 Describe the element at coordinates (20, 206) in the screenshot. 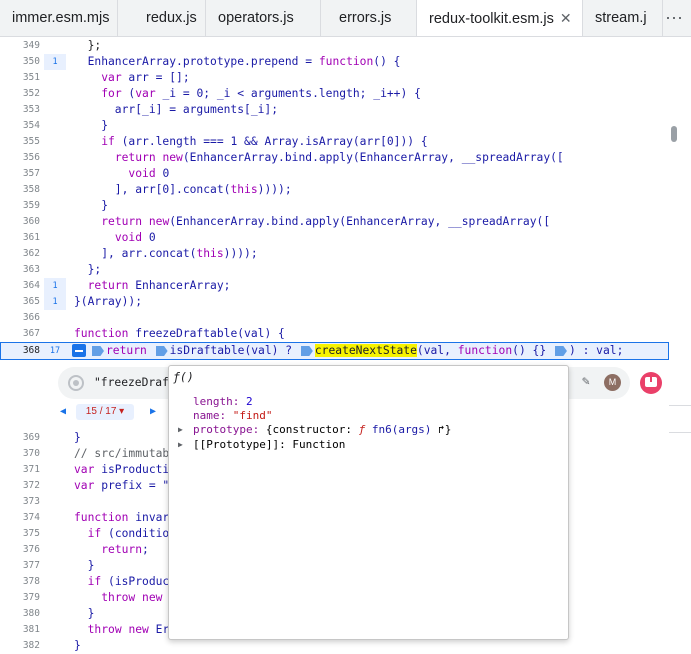

I see `line-number: 359` at that location.